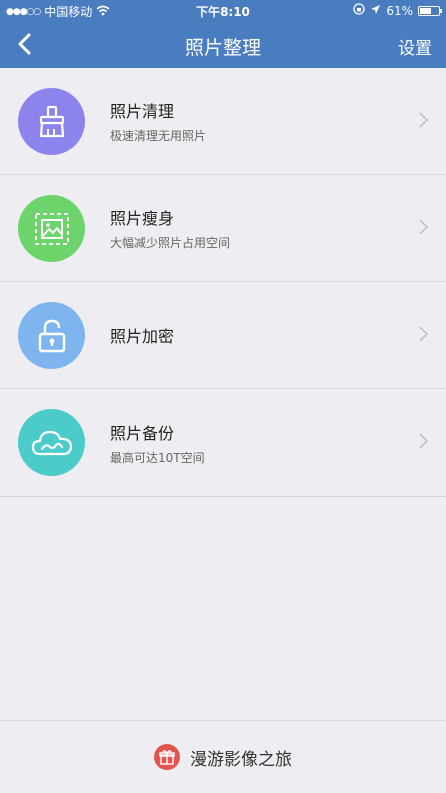 The image size is (446, 793). Describe the element at coordinates (223, 10) in the screenshot. I see `status-bar: ●●●○○ 中国移动 下午8:10 61%` at that location.